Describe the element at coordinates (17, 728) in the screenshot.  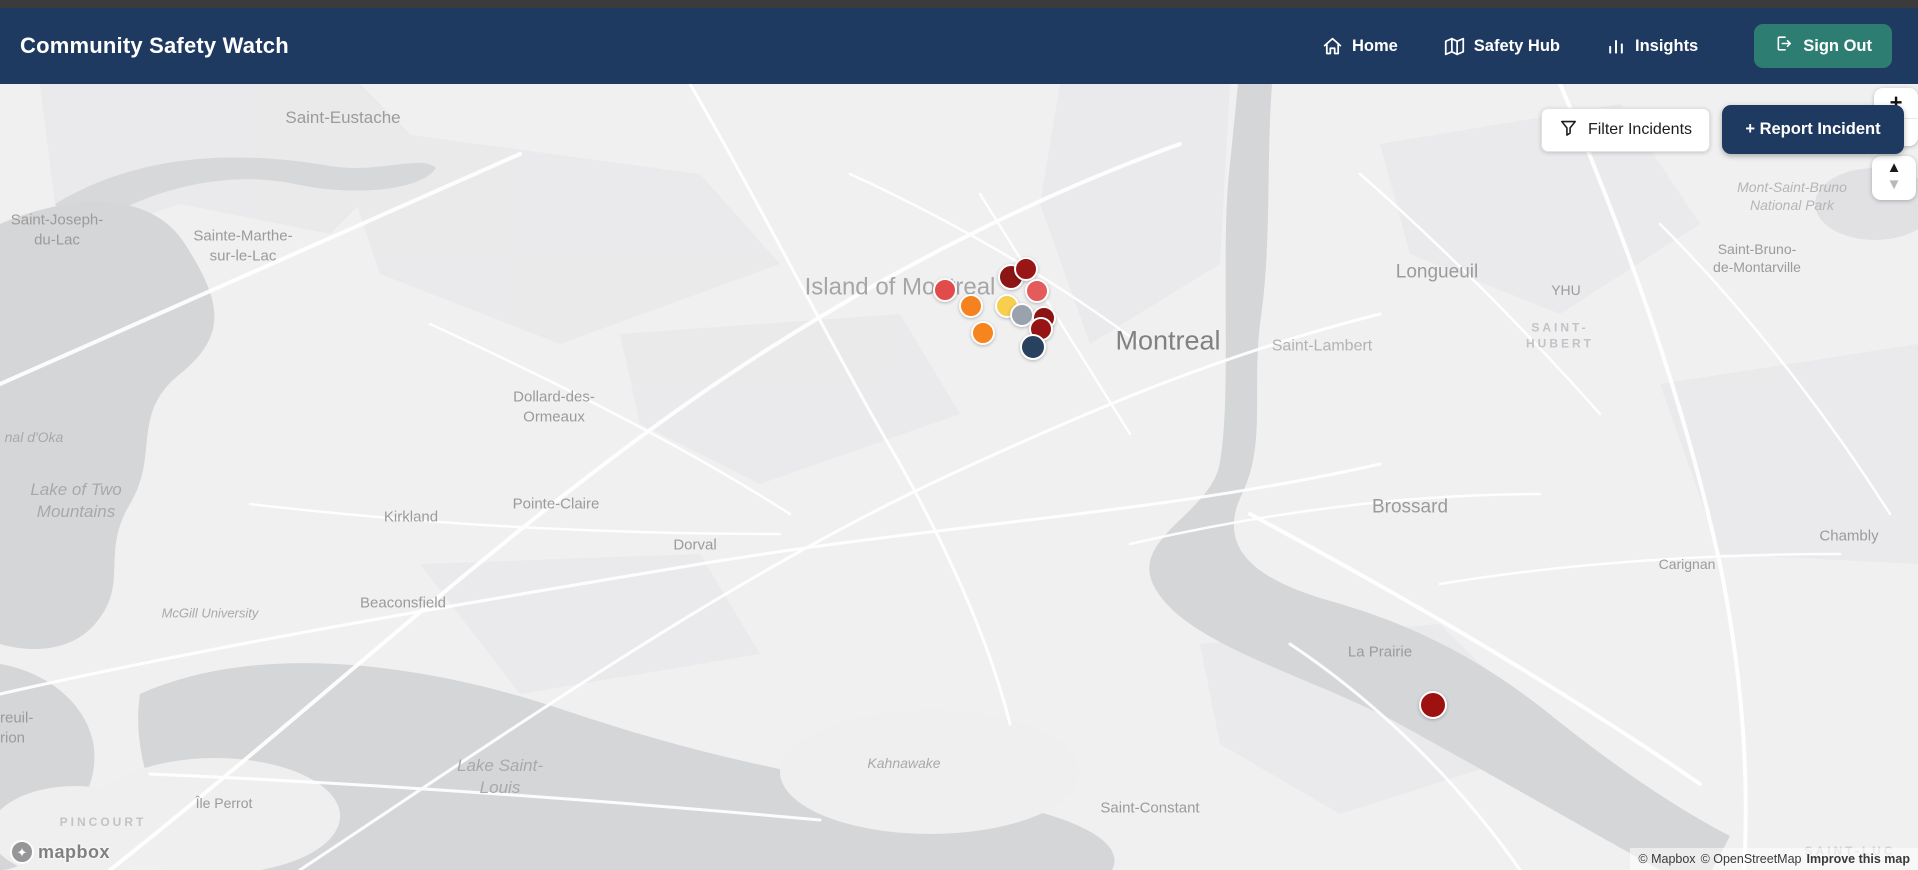
I see `map-label: reuil-rion` at that location.